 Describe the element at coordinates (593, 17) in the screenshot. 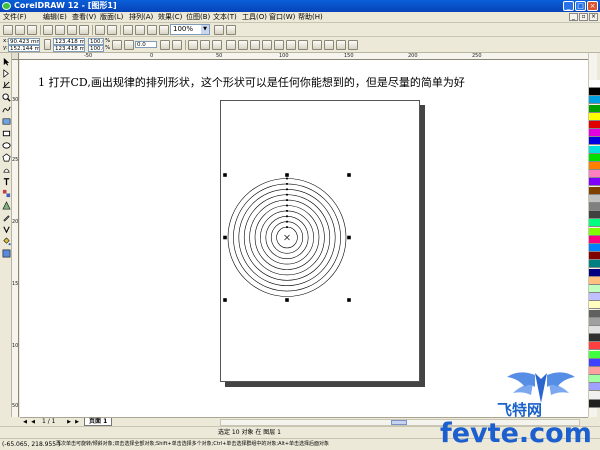

I see `doc-close-button: ×` at that location.